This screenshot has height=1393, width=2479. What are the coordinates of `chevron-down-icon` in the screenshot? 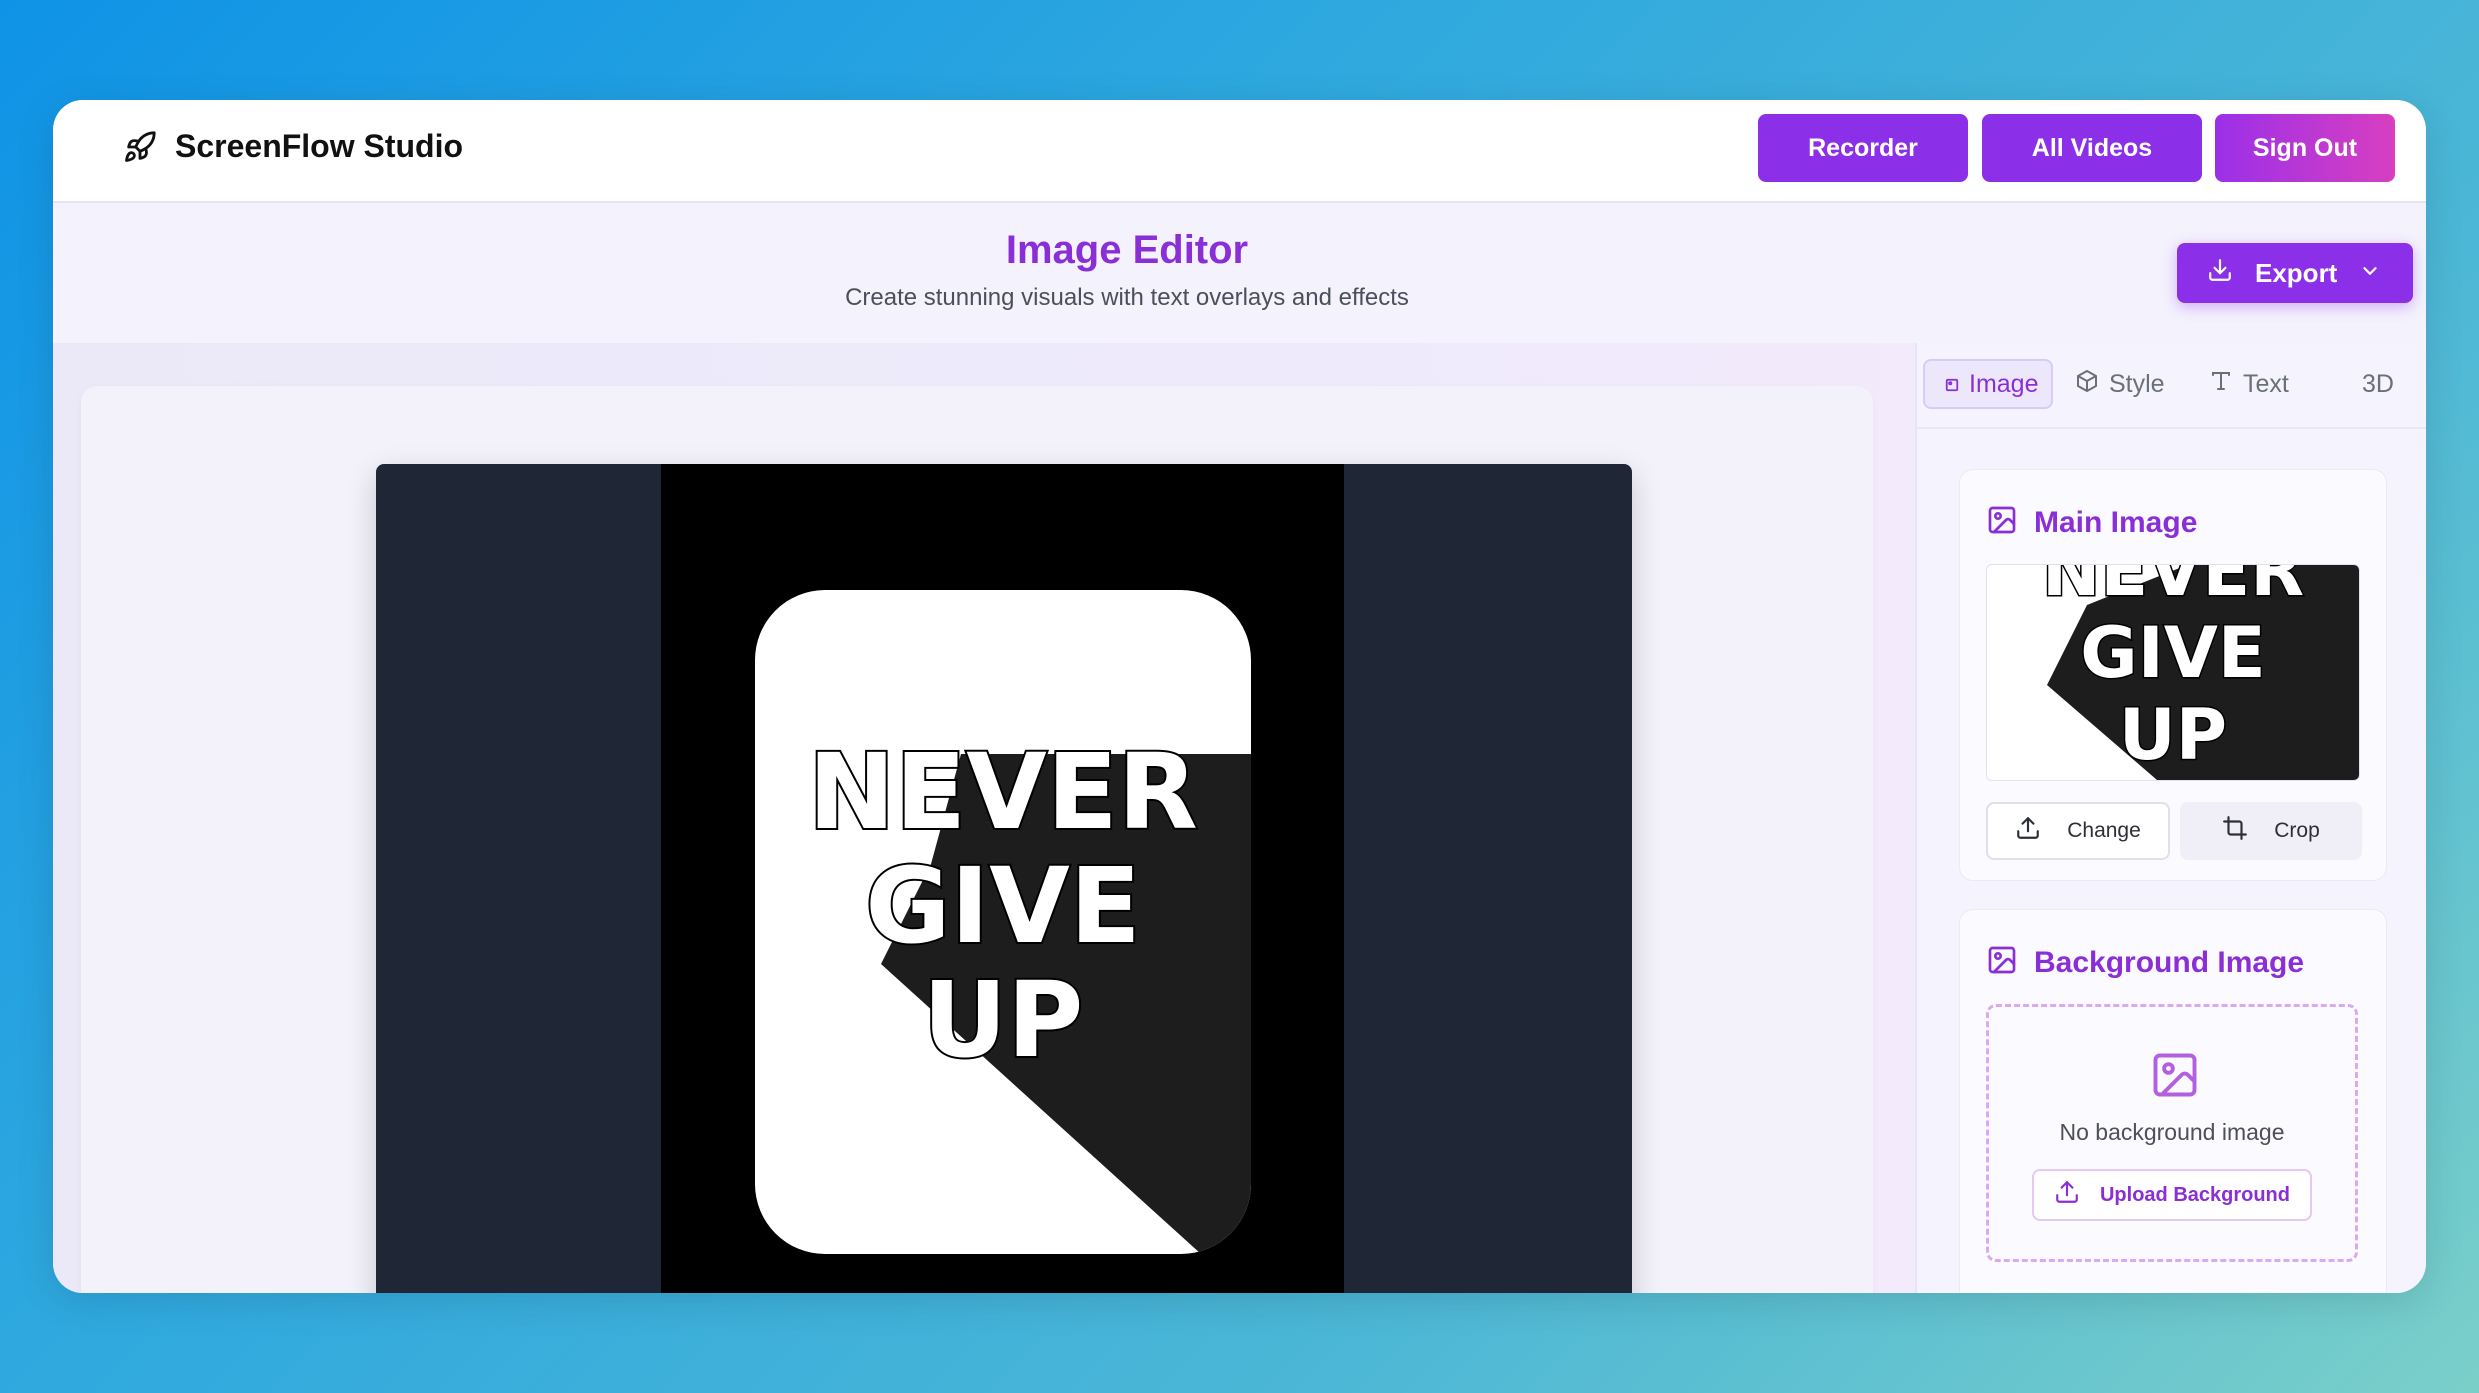 It's located at (2370, 273).